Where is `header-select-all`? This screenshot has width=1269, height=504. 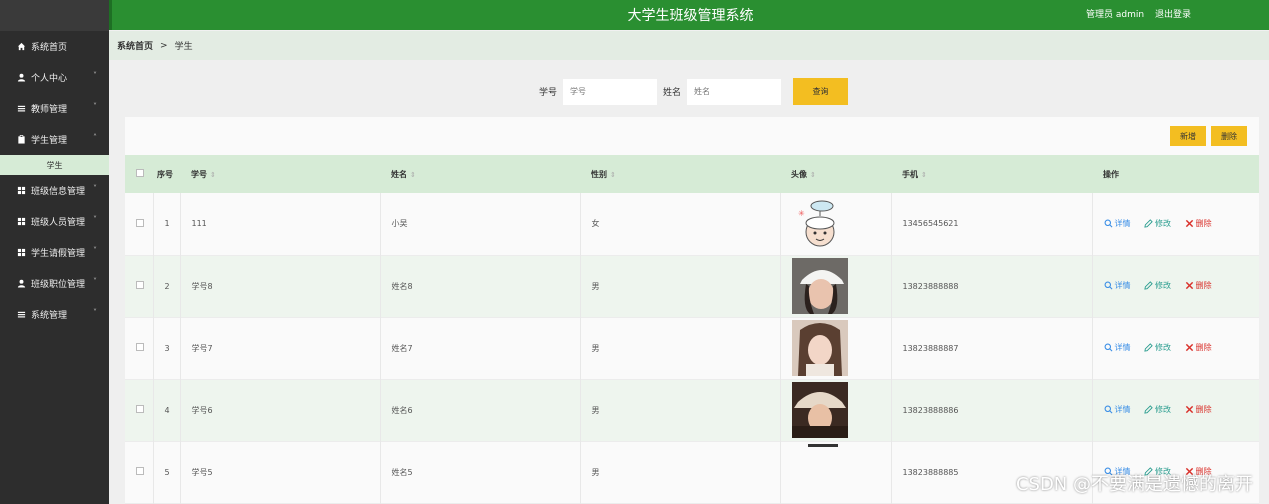
header-select-all is located at coordinates (139, 174).